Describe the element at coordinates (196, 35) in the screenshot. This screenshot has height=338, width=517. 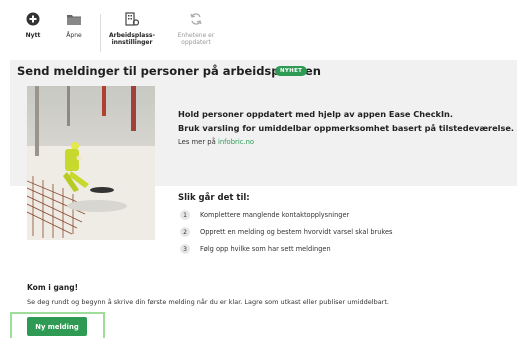
I see `update-units-label-1: Enhetene er` at that location.